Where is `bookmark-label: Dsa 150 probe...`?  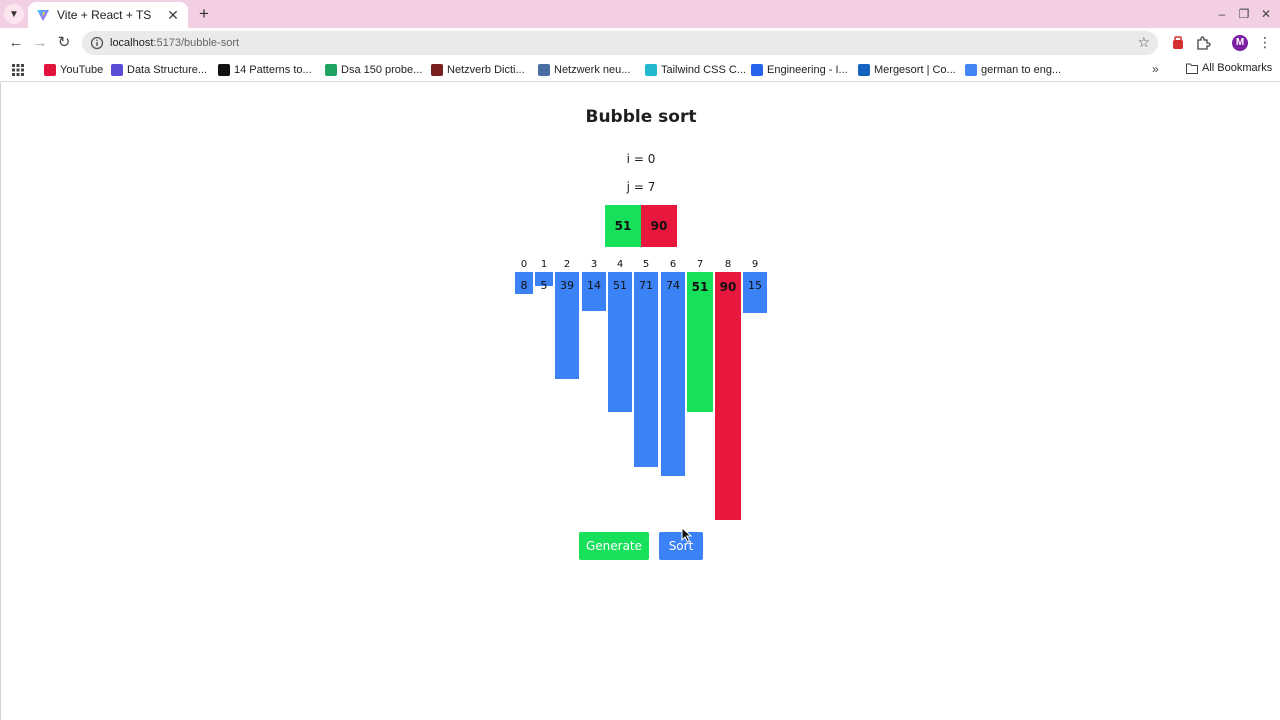
bookmark-label: Dsa 150 probe... is located at coordinates (382, 70).